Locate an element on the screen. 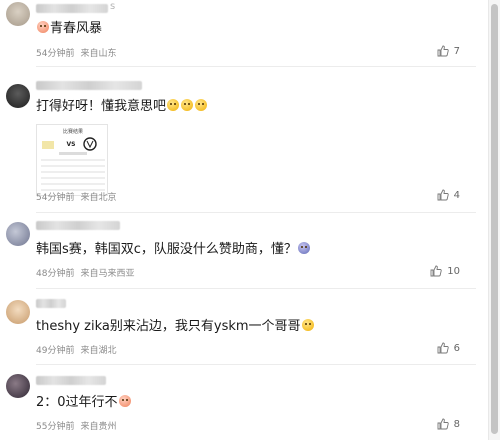 This screenshot has width=500, height=440. vertical-scrollbar is located at coordinates (494, 220).